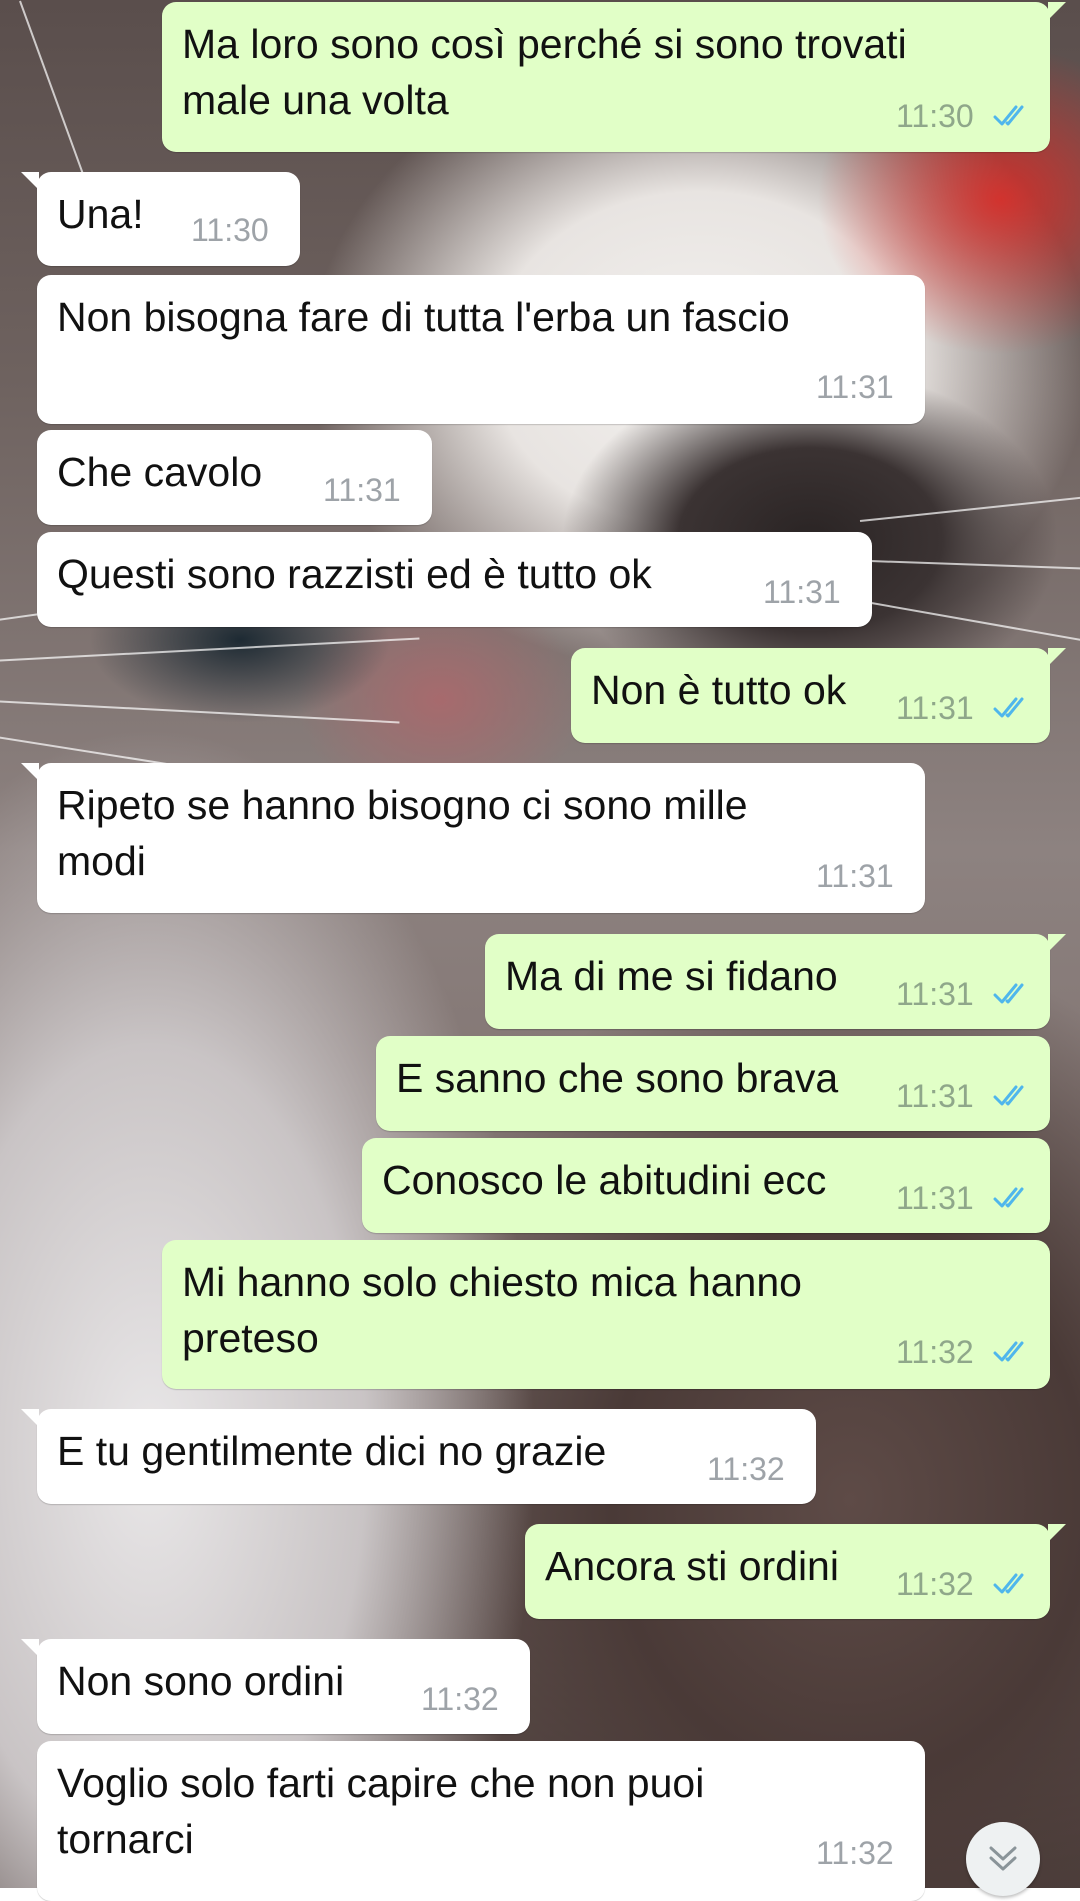 The width and height of the screenshot is (1080, 1901). I want to click on message-bubble-outgoing: E sanno che sono brava 11:31, so click(713, 1083).